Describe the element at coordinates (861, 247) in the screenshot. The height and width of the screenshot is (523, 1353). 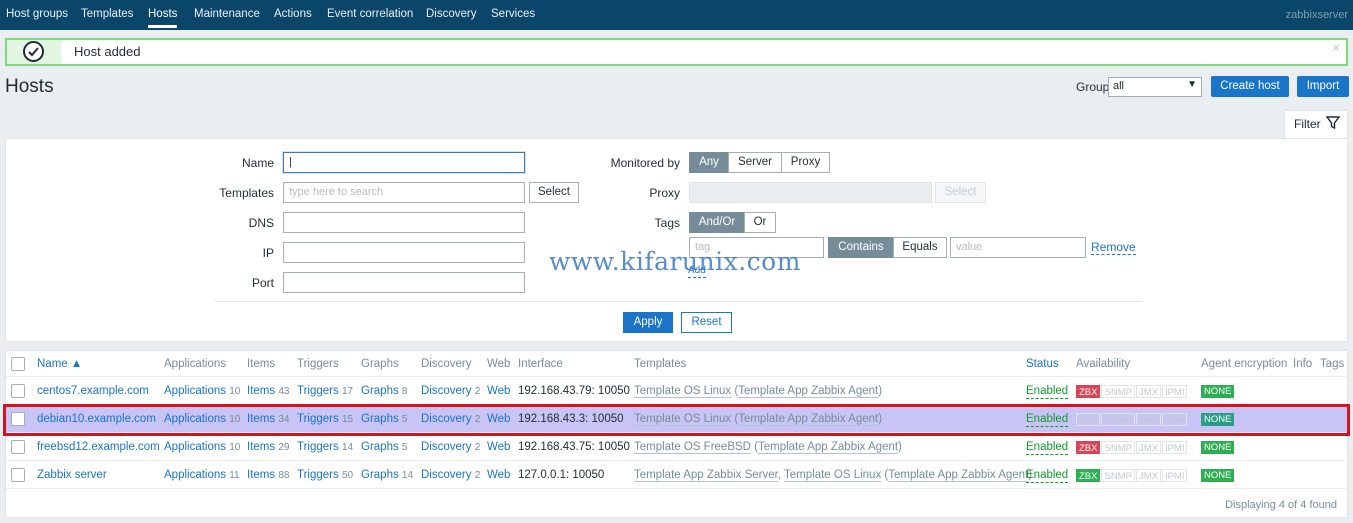
I see `tag-op-contains: Contains` at that location.